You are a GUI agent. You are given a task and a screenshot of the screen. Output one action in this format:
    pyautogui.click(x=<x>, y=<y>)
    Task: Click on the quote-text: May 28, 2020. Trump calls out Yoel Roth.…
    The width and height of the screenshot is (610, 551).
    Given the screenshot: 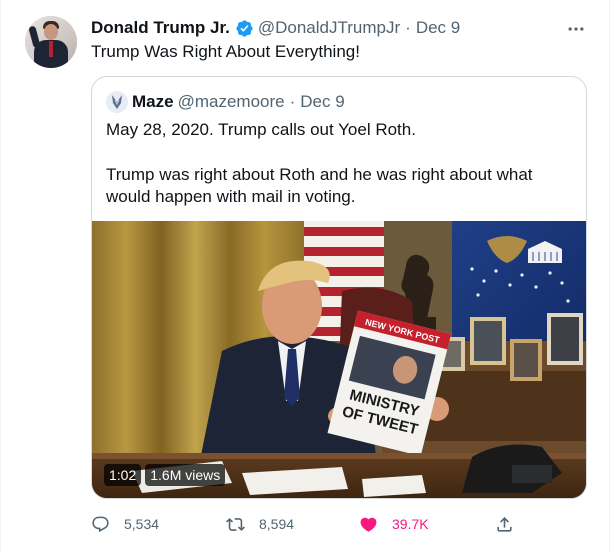 What is the action you would take?
    pyautogui.click(x=341, y=164)
    